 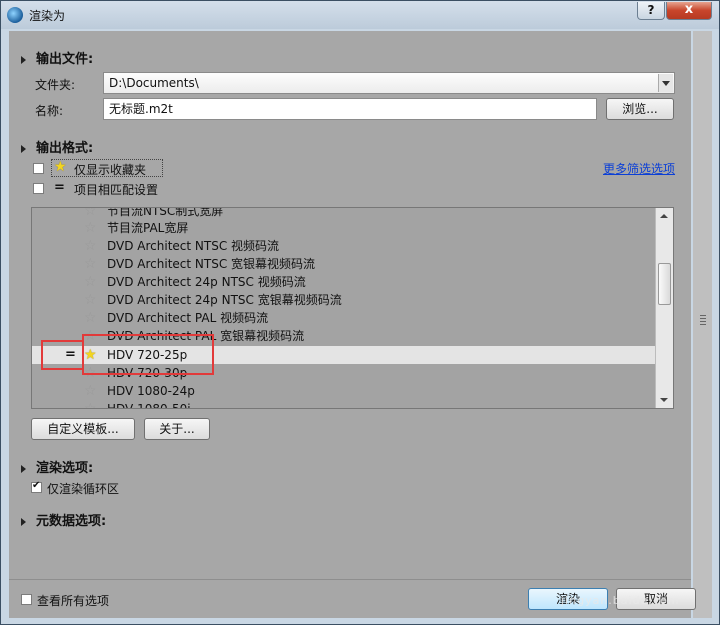 I want to click on list-item: ☆ 节目流PAL宽屏, so click(x=345, y=228).